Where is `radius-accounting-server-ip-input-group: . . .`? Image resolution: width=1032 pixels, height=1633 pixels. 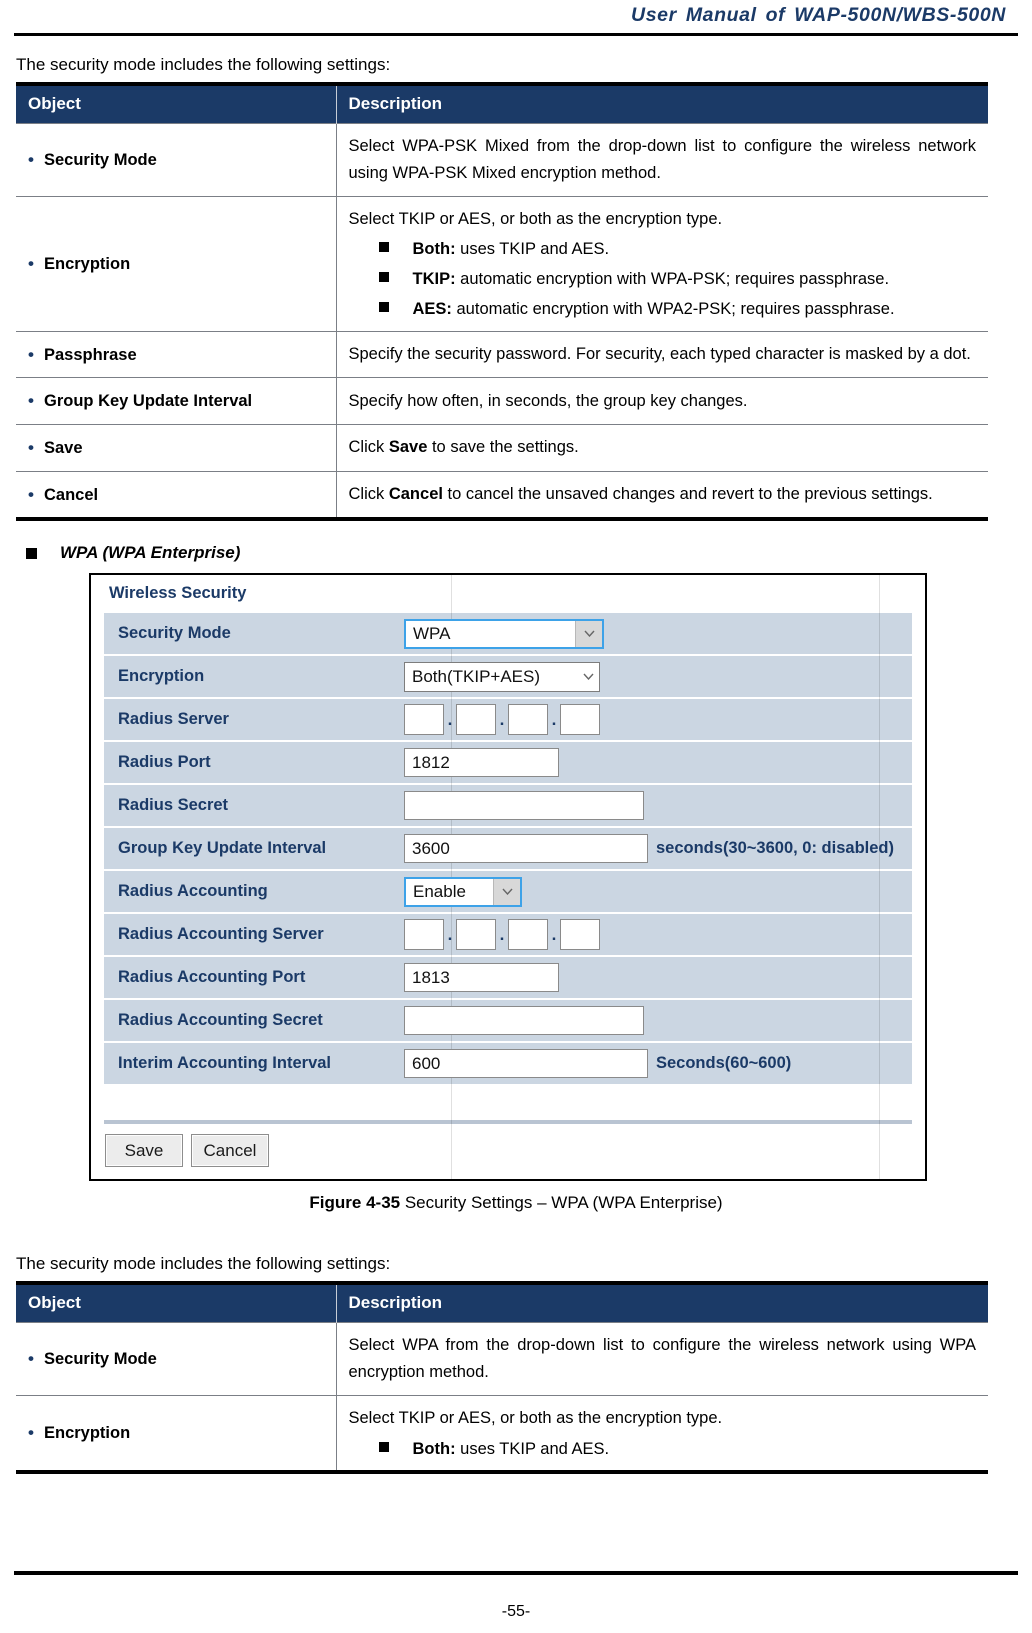 radius-accounting-server-ip-input-group: . . . is located at coordinates (502, 935).